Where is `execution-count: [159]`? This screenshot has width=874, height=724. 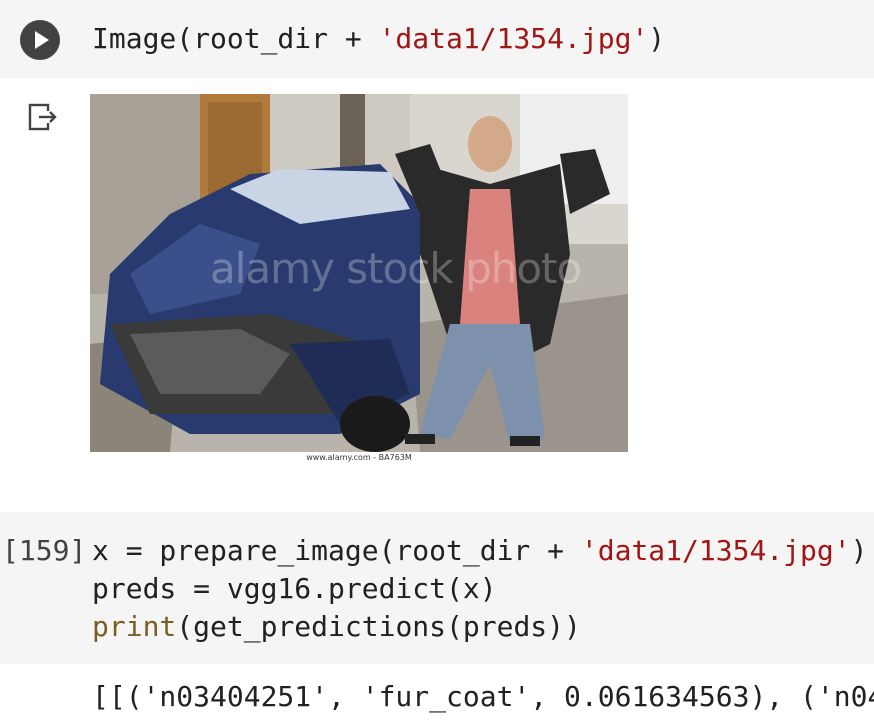
execution-count: [159] is located at coordinates (44, 550).